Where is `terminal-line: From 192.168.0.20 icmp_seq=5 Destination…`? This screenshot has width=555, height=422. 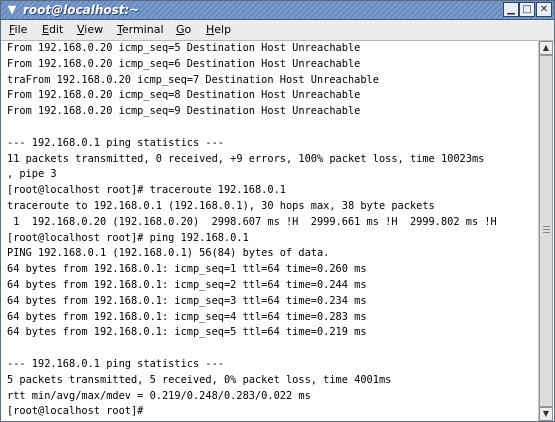
terminal-line: From 192.168.0.20 icmp_seq=5 Destination… is located at coordinates (184, 48).